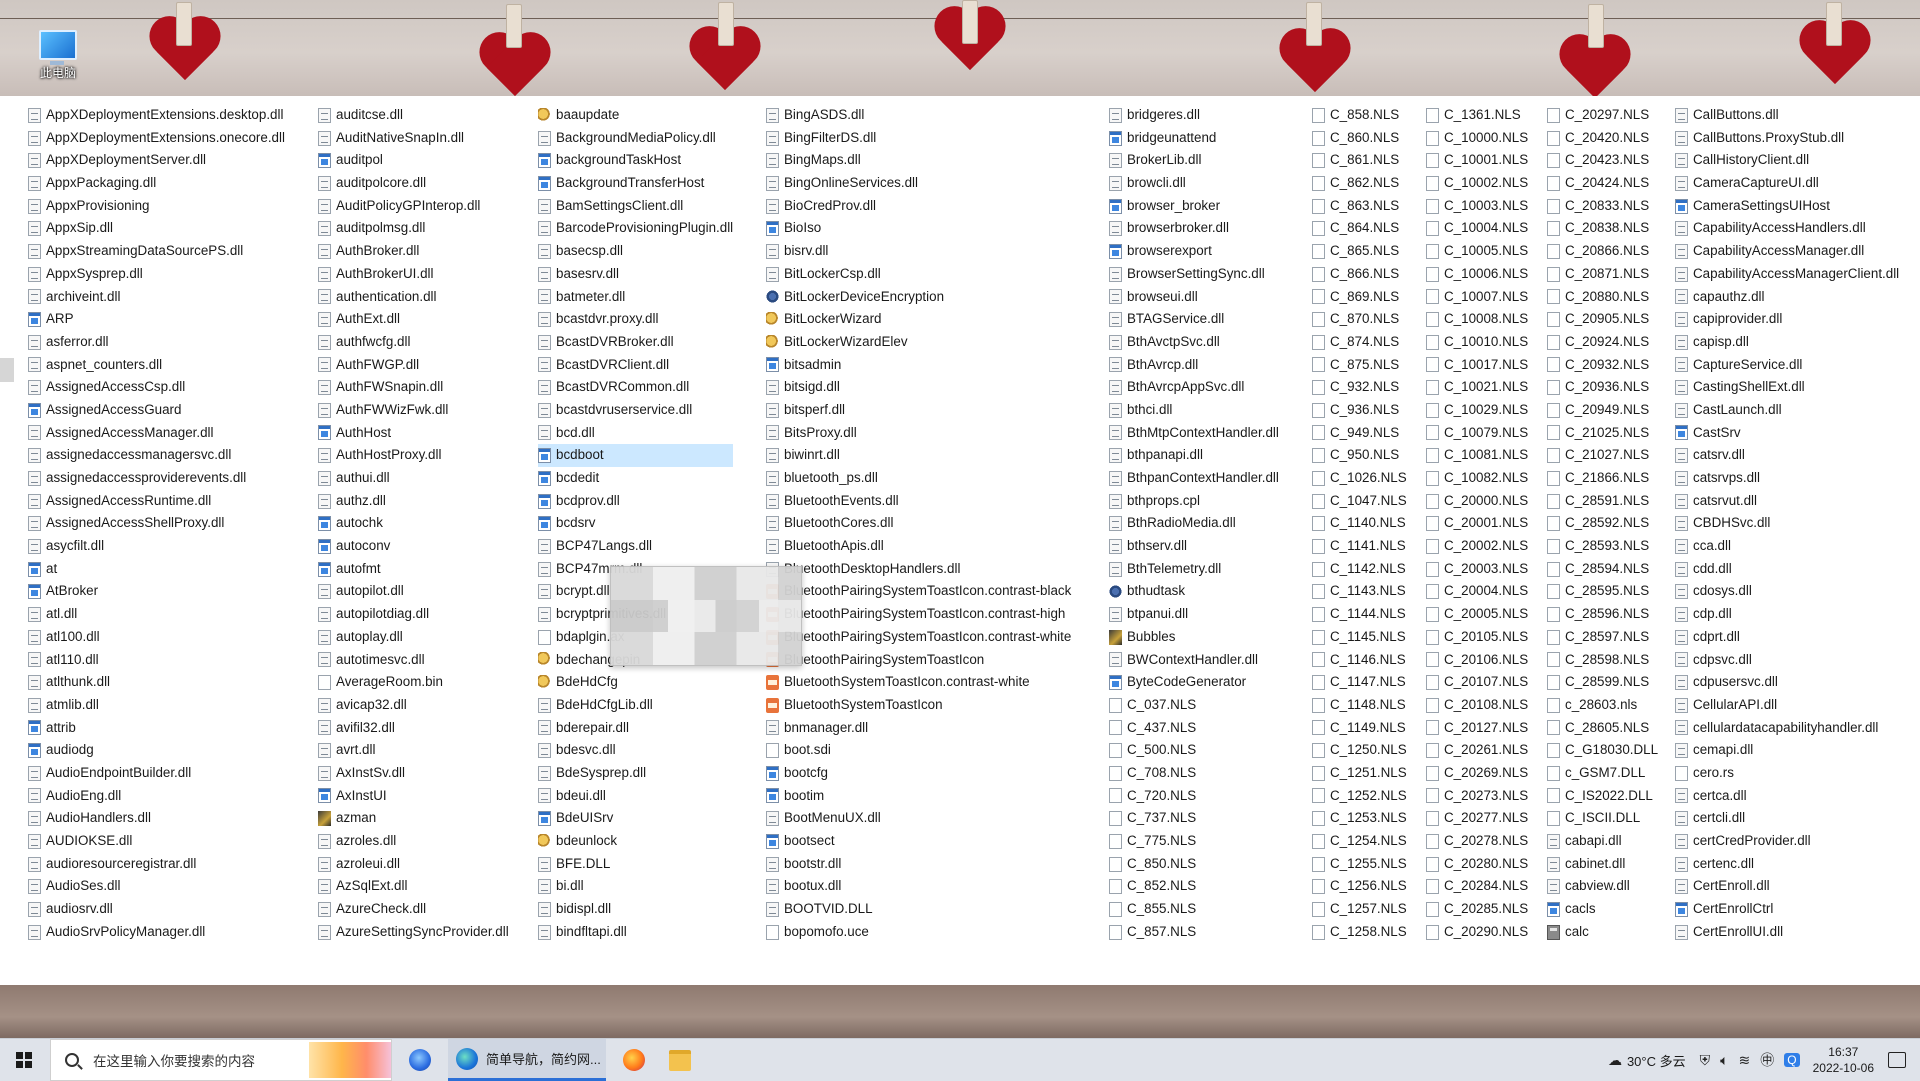  Describe the element at coordinates (1359, 773) in the screenshot. I see `file-item: C_1251.NLS` at that location.